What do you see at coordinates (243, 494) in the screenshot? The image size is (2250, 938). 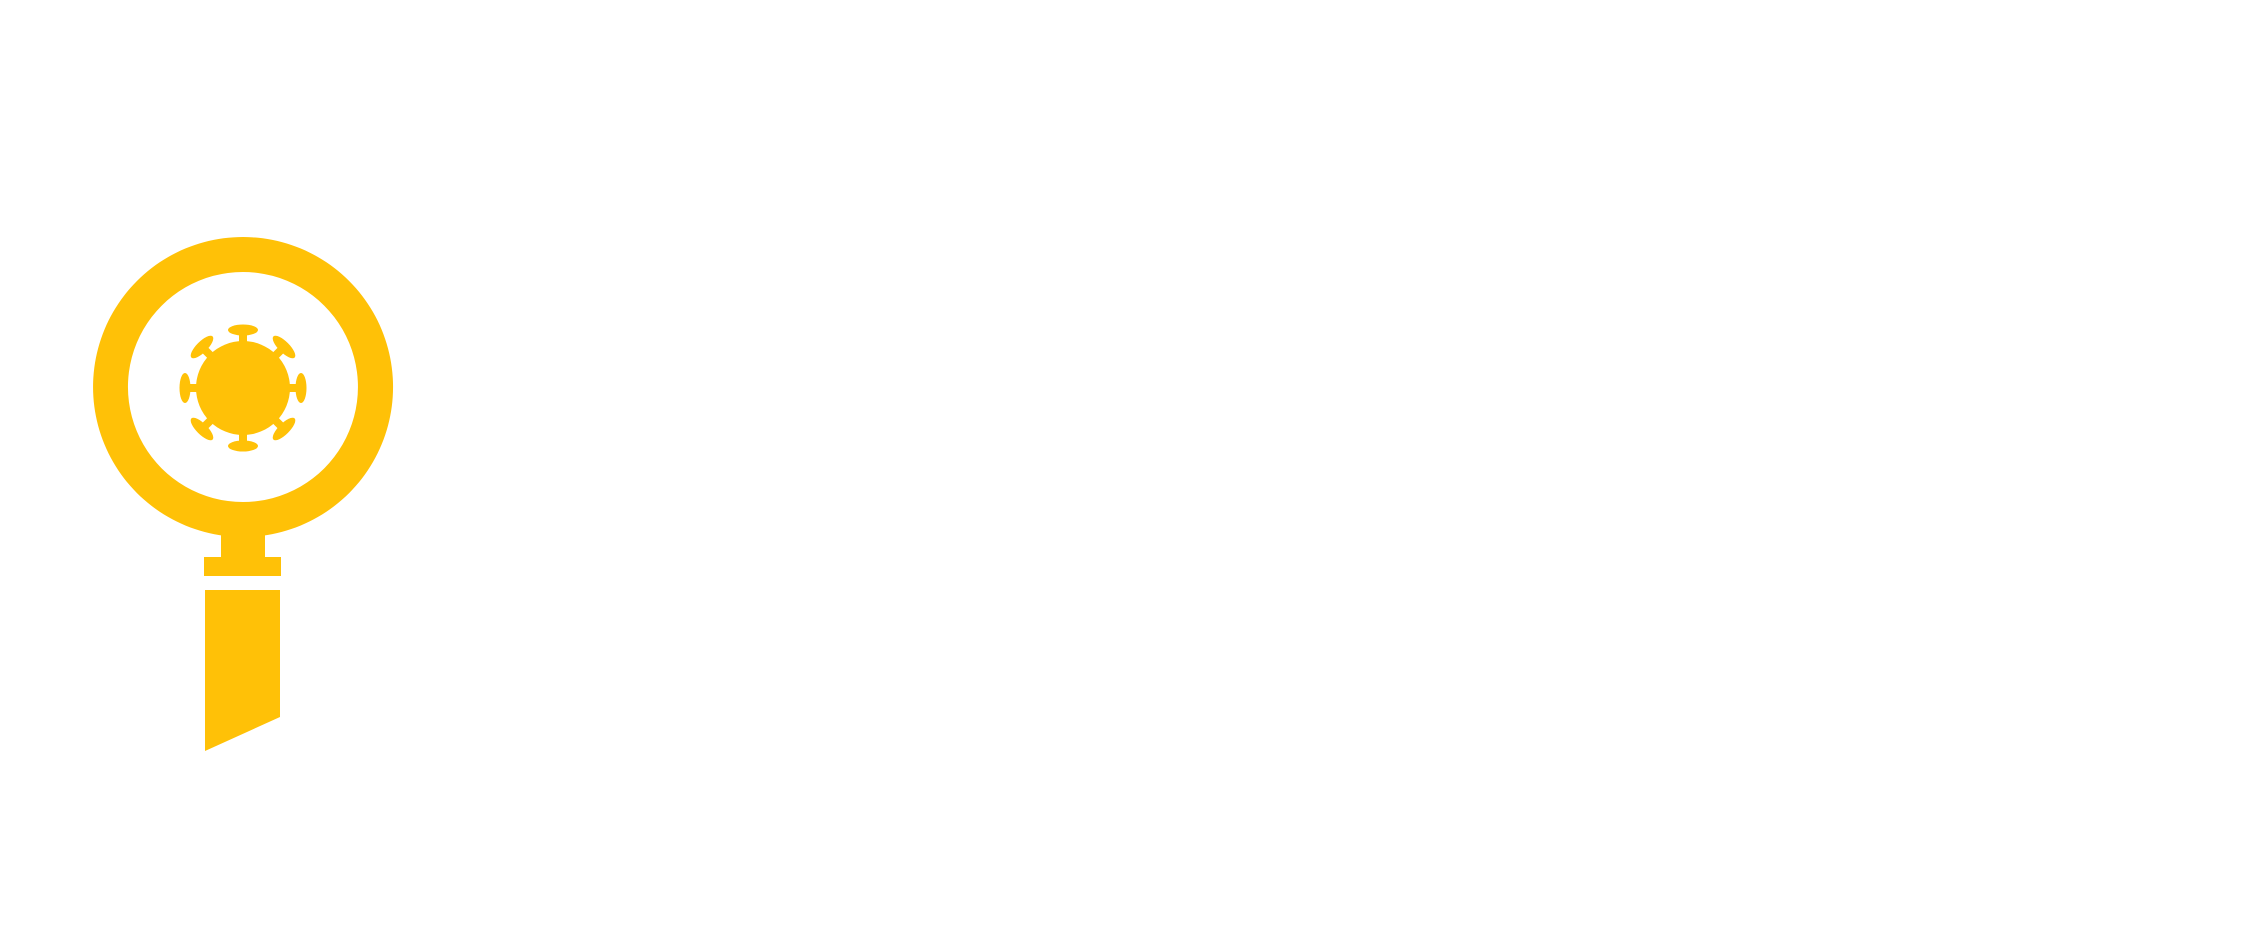 I see `magnifier-virus-icon` at bounding box center [243, 494].